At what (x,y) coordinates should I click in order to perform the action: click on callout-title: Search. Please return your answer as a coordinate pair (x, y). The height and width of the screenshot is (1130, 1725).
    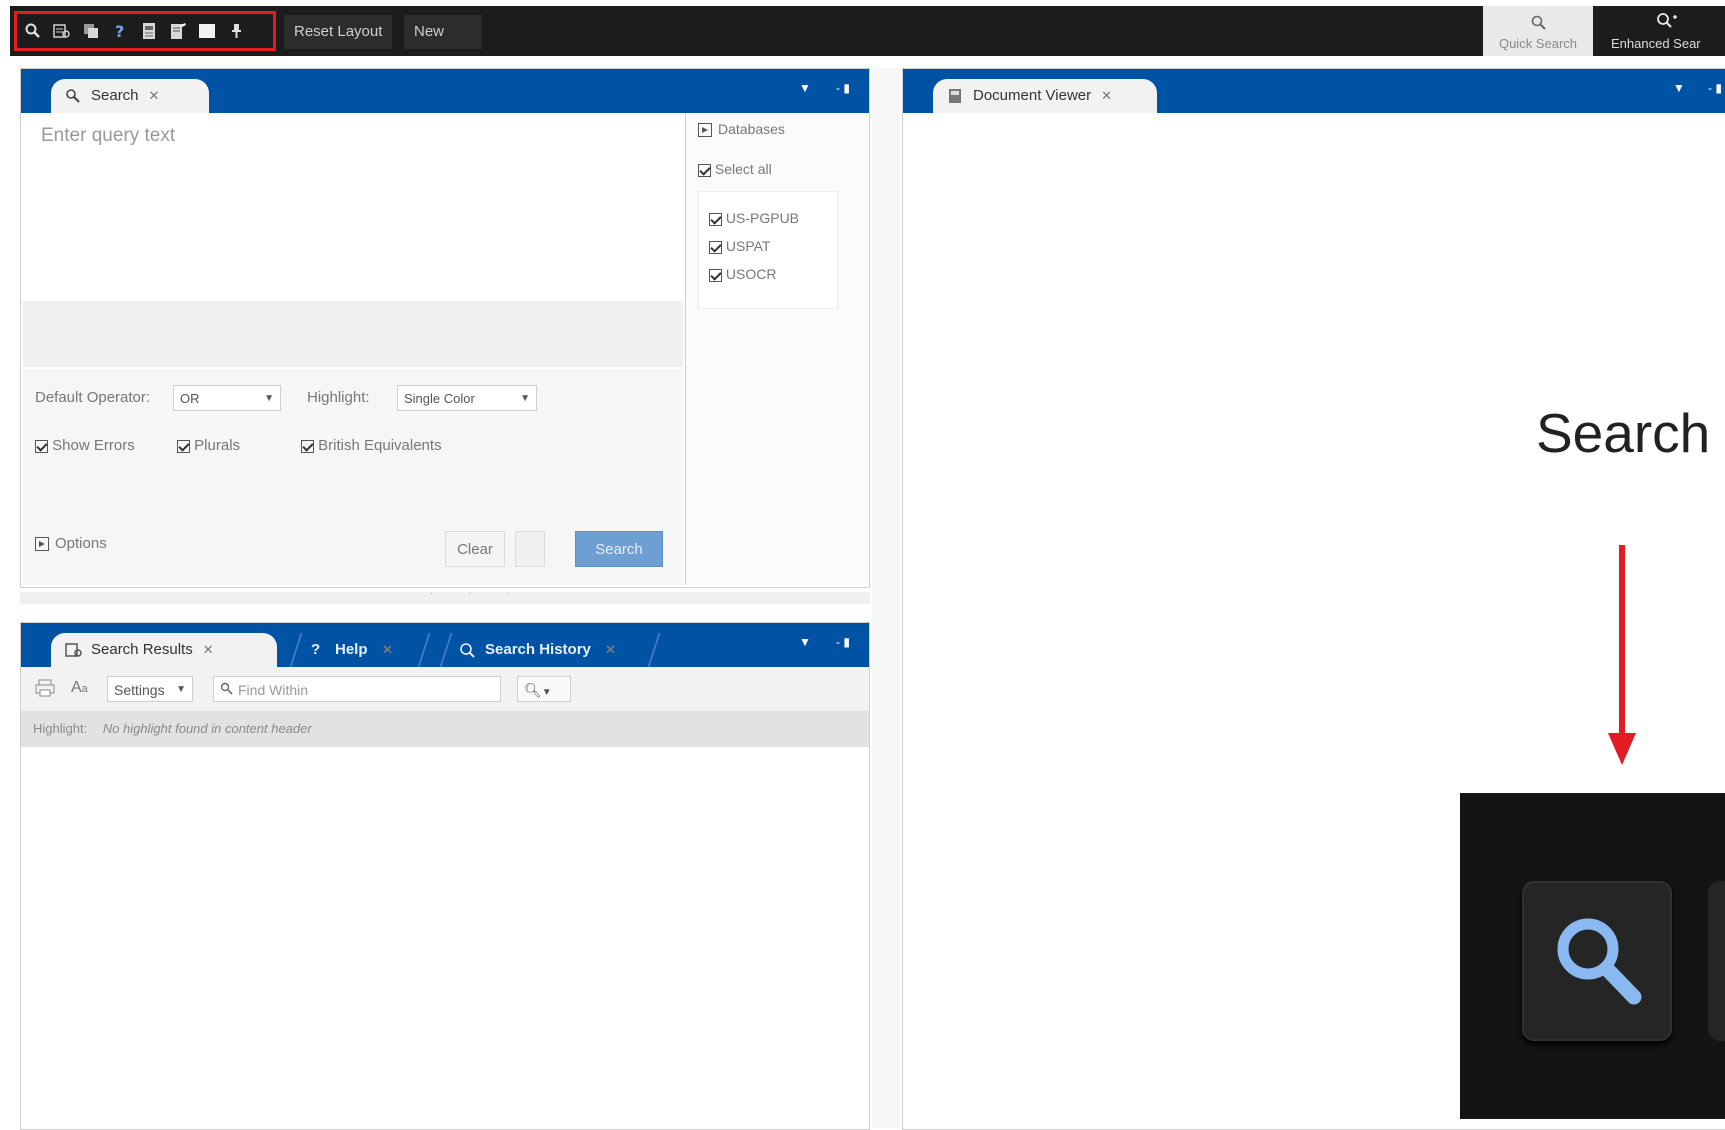
    Looking at the image, I should click on (1623, 433).